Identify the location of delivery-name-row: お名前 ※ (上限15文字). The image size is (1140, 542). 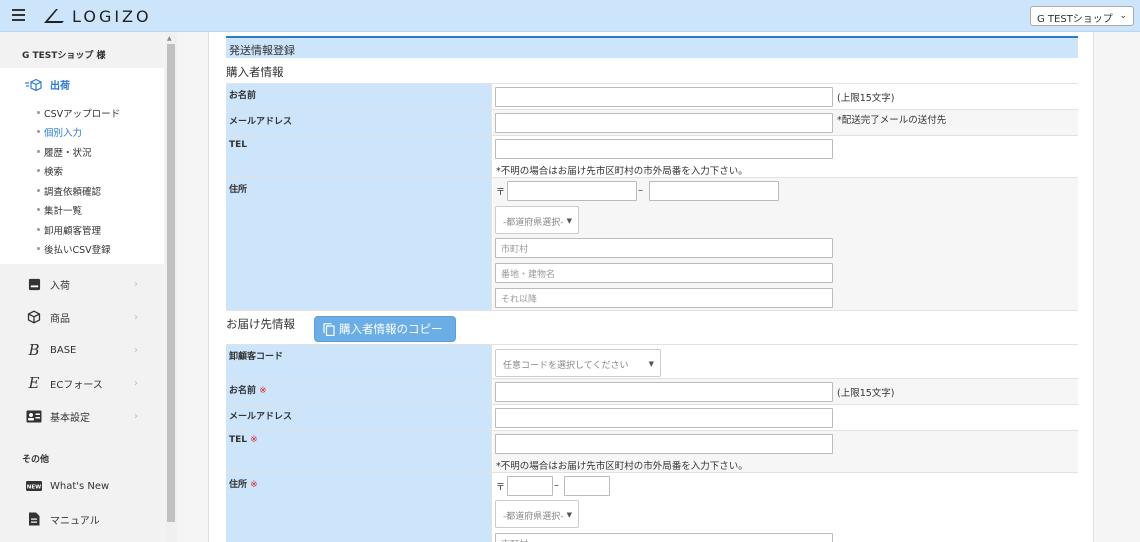
(652, 392).